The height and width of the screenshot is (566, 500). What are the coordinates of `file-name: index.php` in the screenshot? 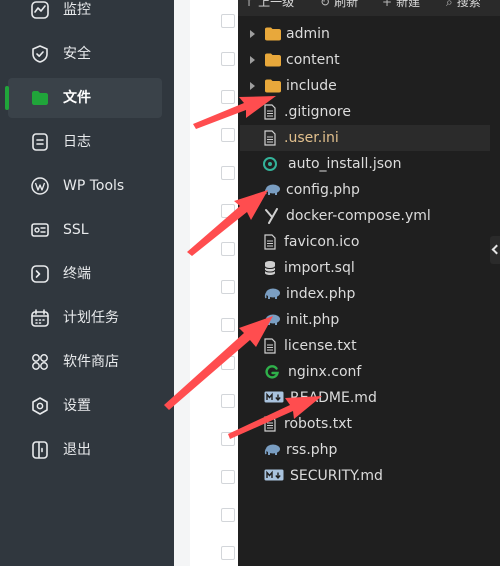 It's located at (321, 294).